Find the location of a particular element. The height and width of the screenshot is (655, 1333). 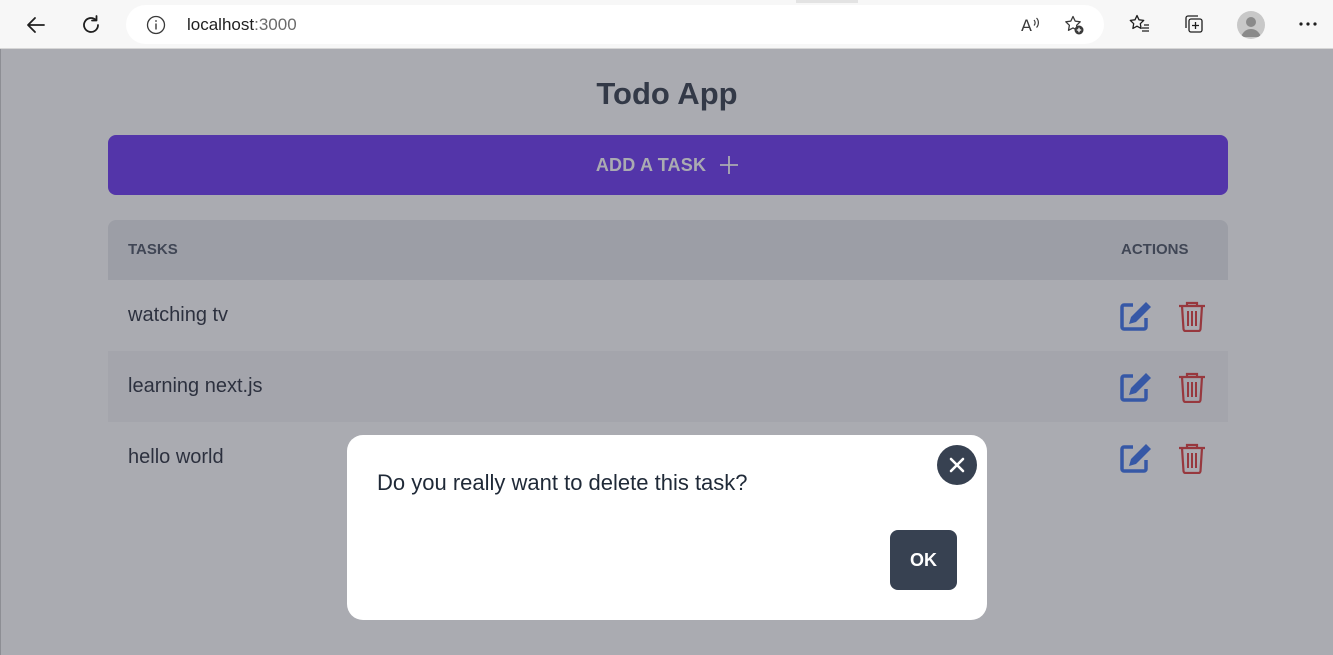

close-icon is located at coordinates (957, 465).